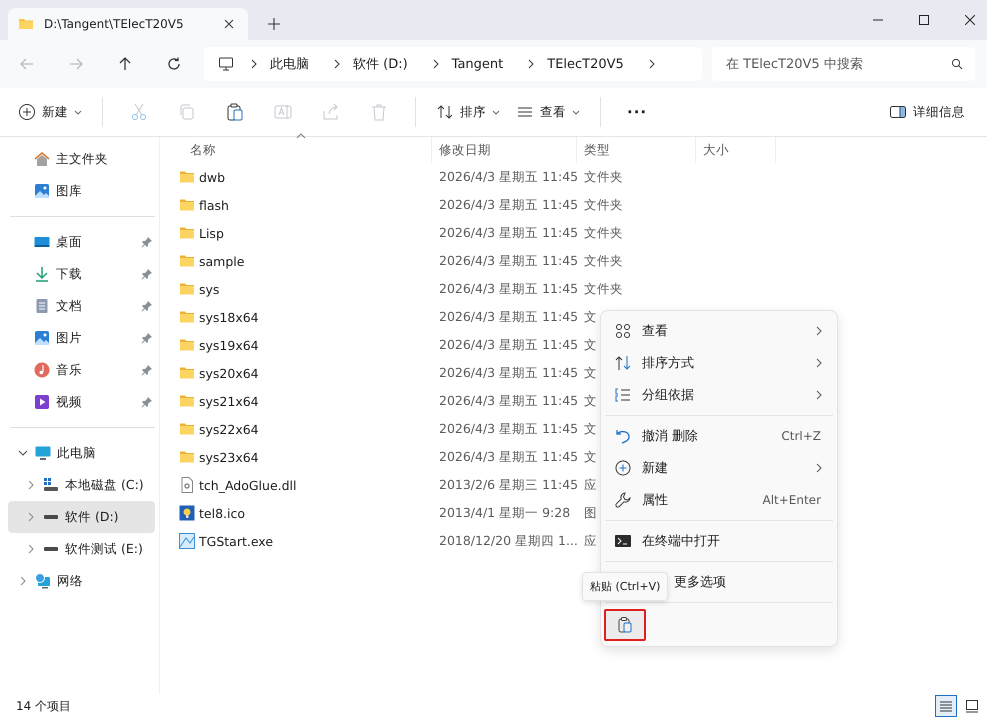  Describe the element at coordinates (623, 541) in the screenshot. I see `terminal-icon` at that location.